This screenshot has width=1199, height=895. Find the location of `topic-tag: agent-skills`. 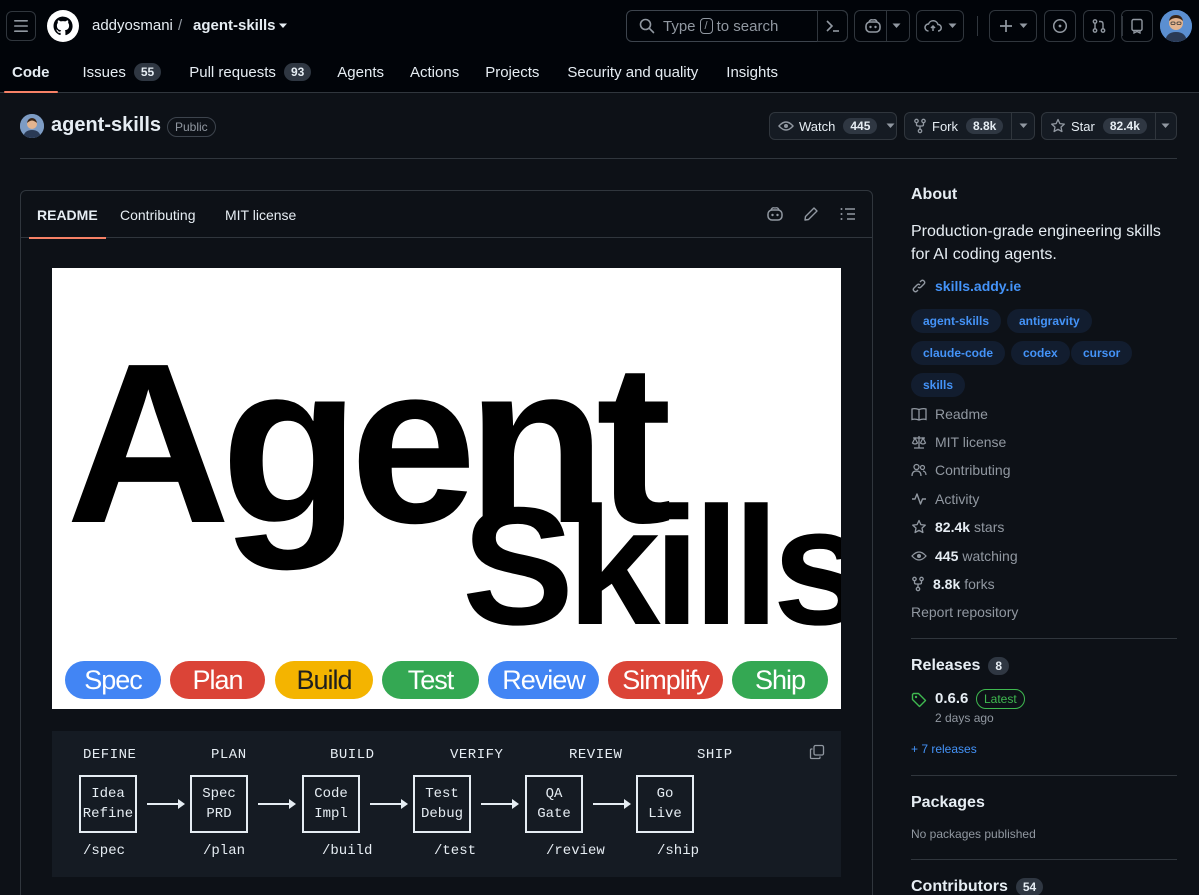

topic-tag: agent-skills is located at coordinates (956, 321).